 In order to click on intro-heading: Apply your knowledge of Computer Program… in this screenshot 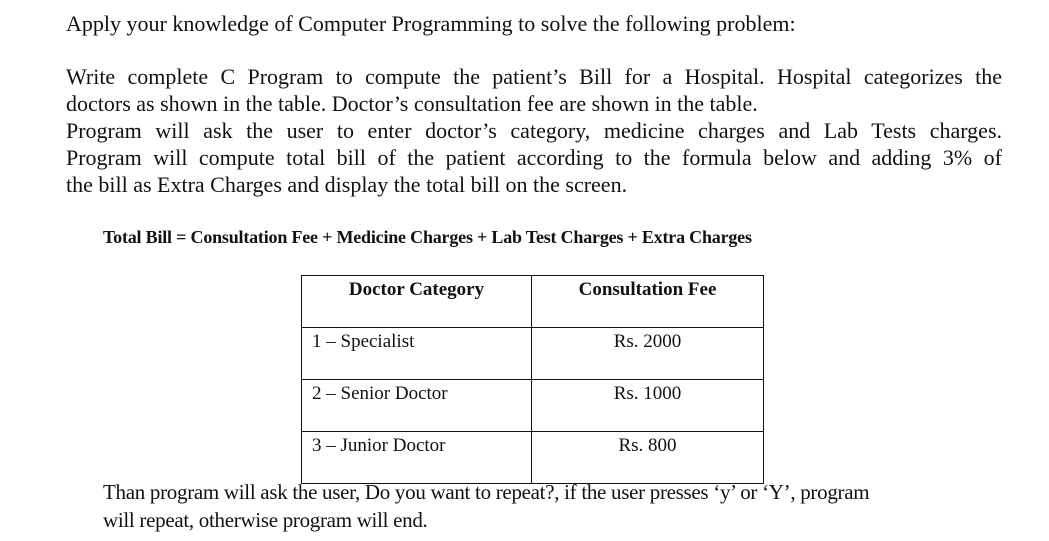, I will do `click(431, 23)`.